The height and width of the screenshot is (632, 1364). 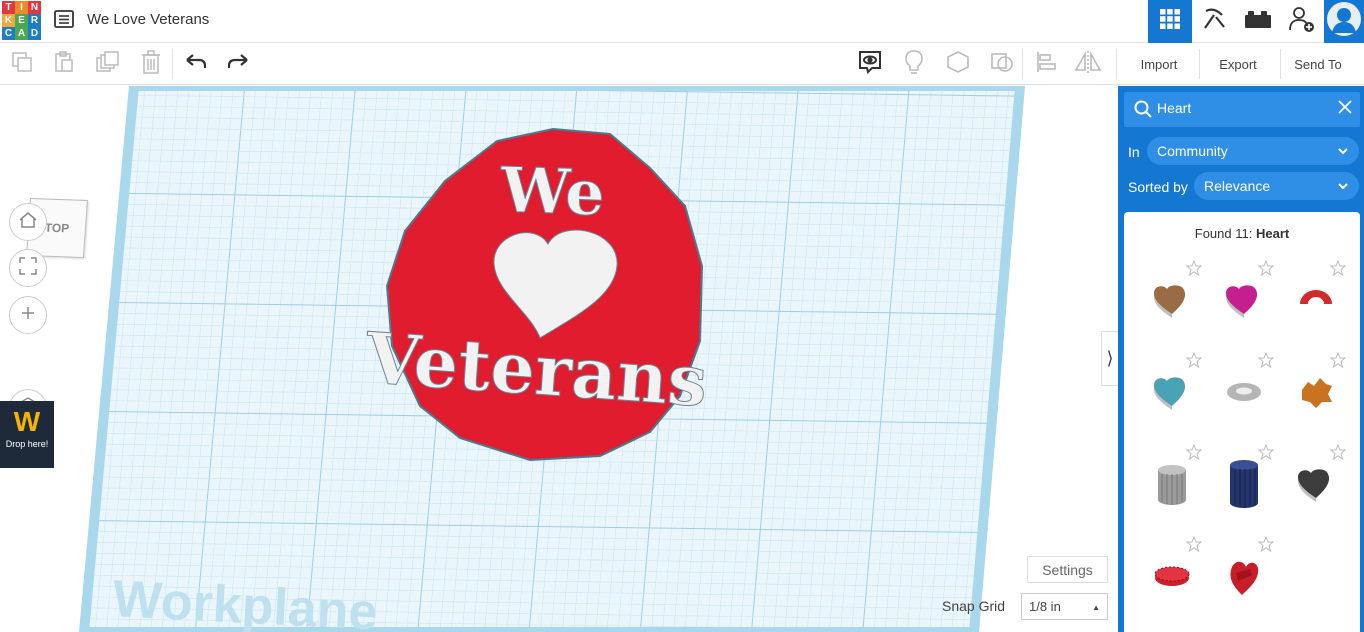 I want to click on send-to-button: Send To, so click(x=1318, y=64).